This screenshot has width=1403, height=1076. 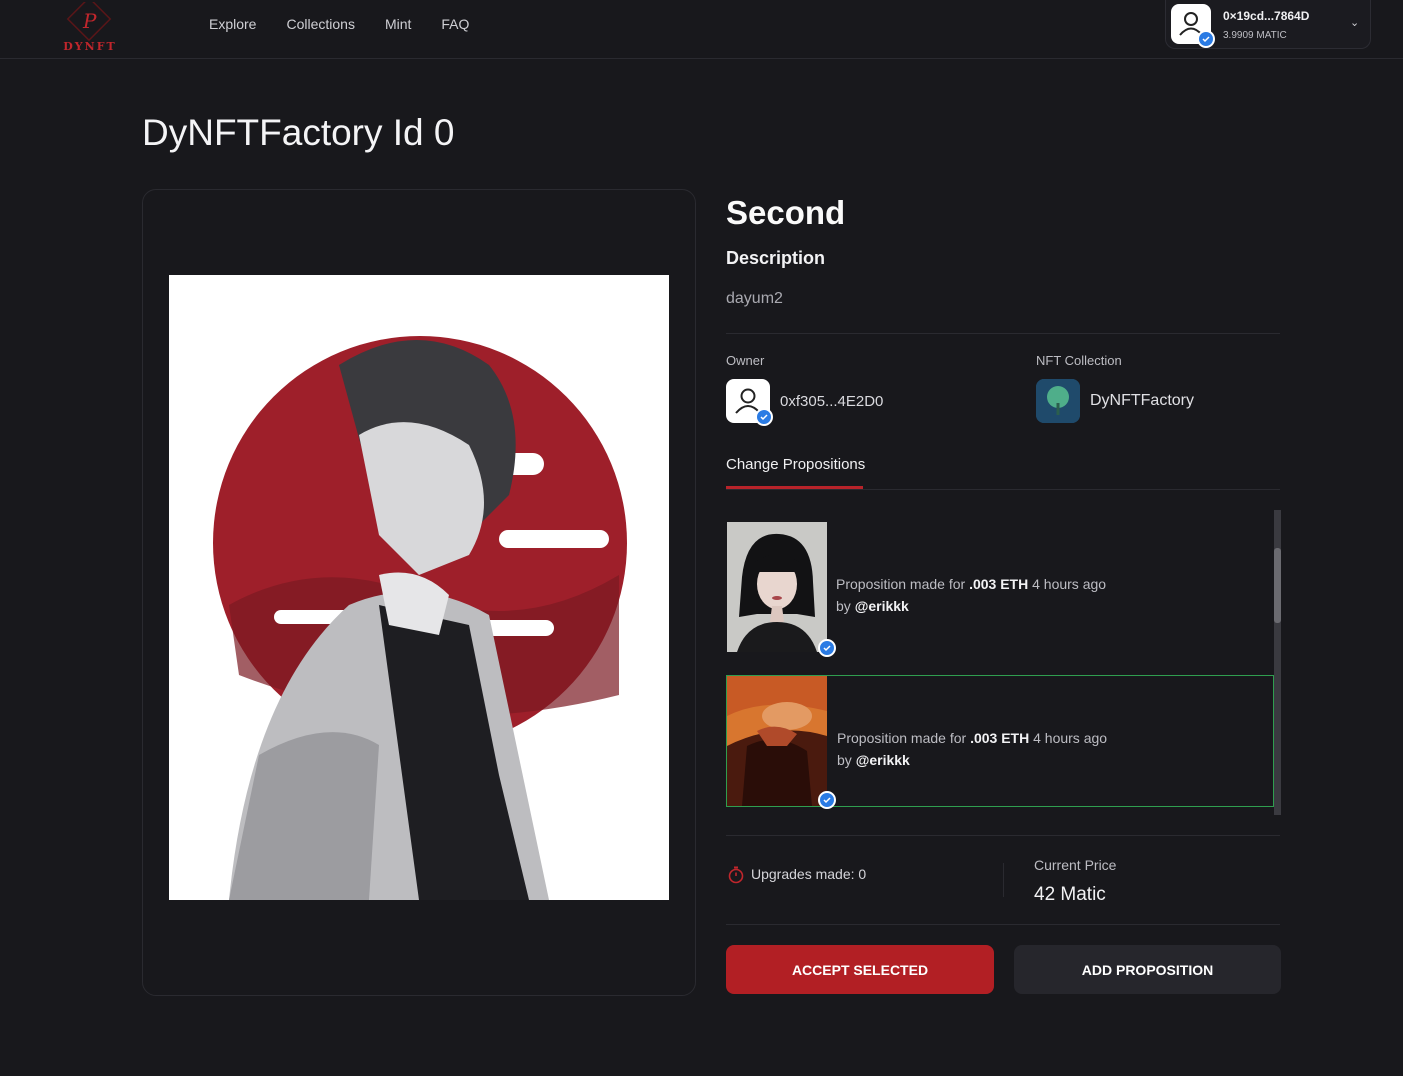 I want to click on logo-text: DYNFT, so click(x=90, y=46).